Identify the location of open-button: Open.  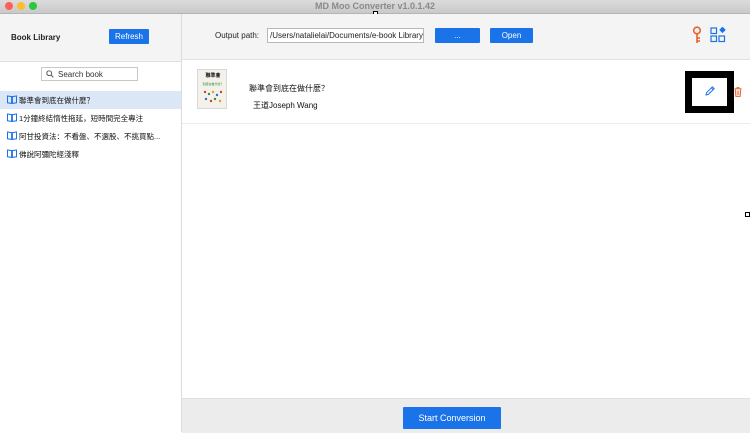
(511, 35).